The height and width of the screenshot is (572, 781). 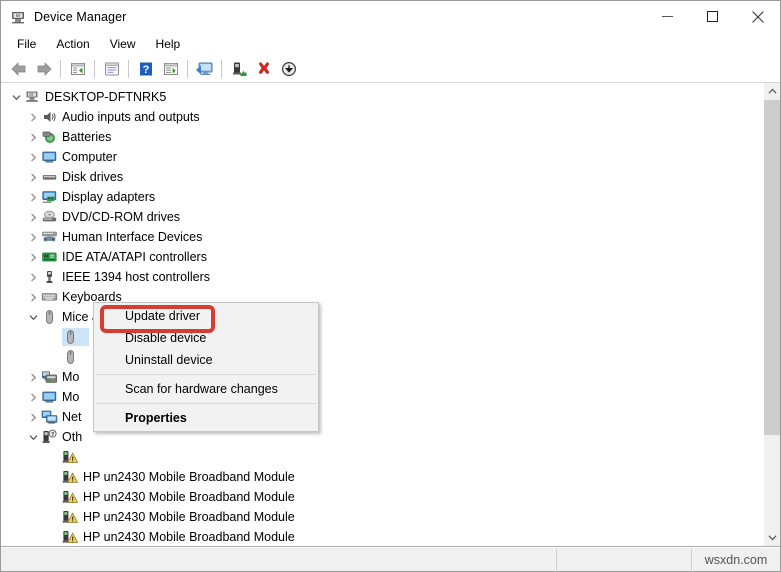 I want to click on other-device-icon: ?, so click(x=49, y=437).